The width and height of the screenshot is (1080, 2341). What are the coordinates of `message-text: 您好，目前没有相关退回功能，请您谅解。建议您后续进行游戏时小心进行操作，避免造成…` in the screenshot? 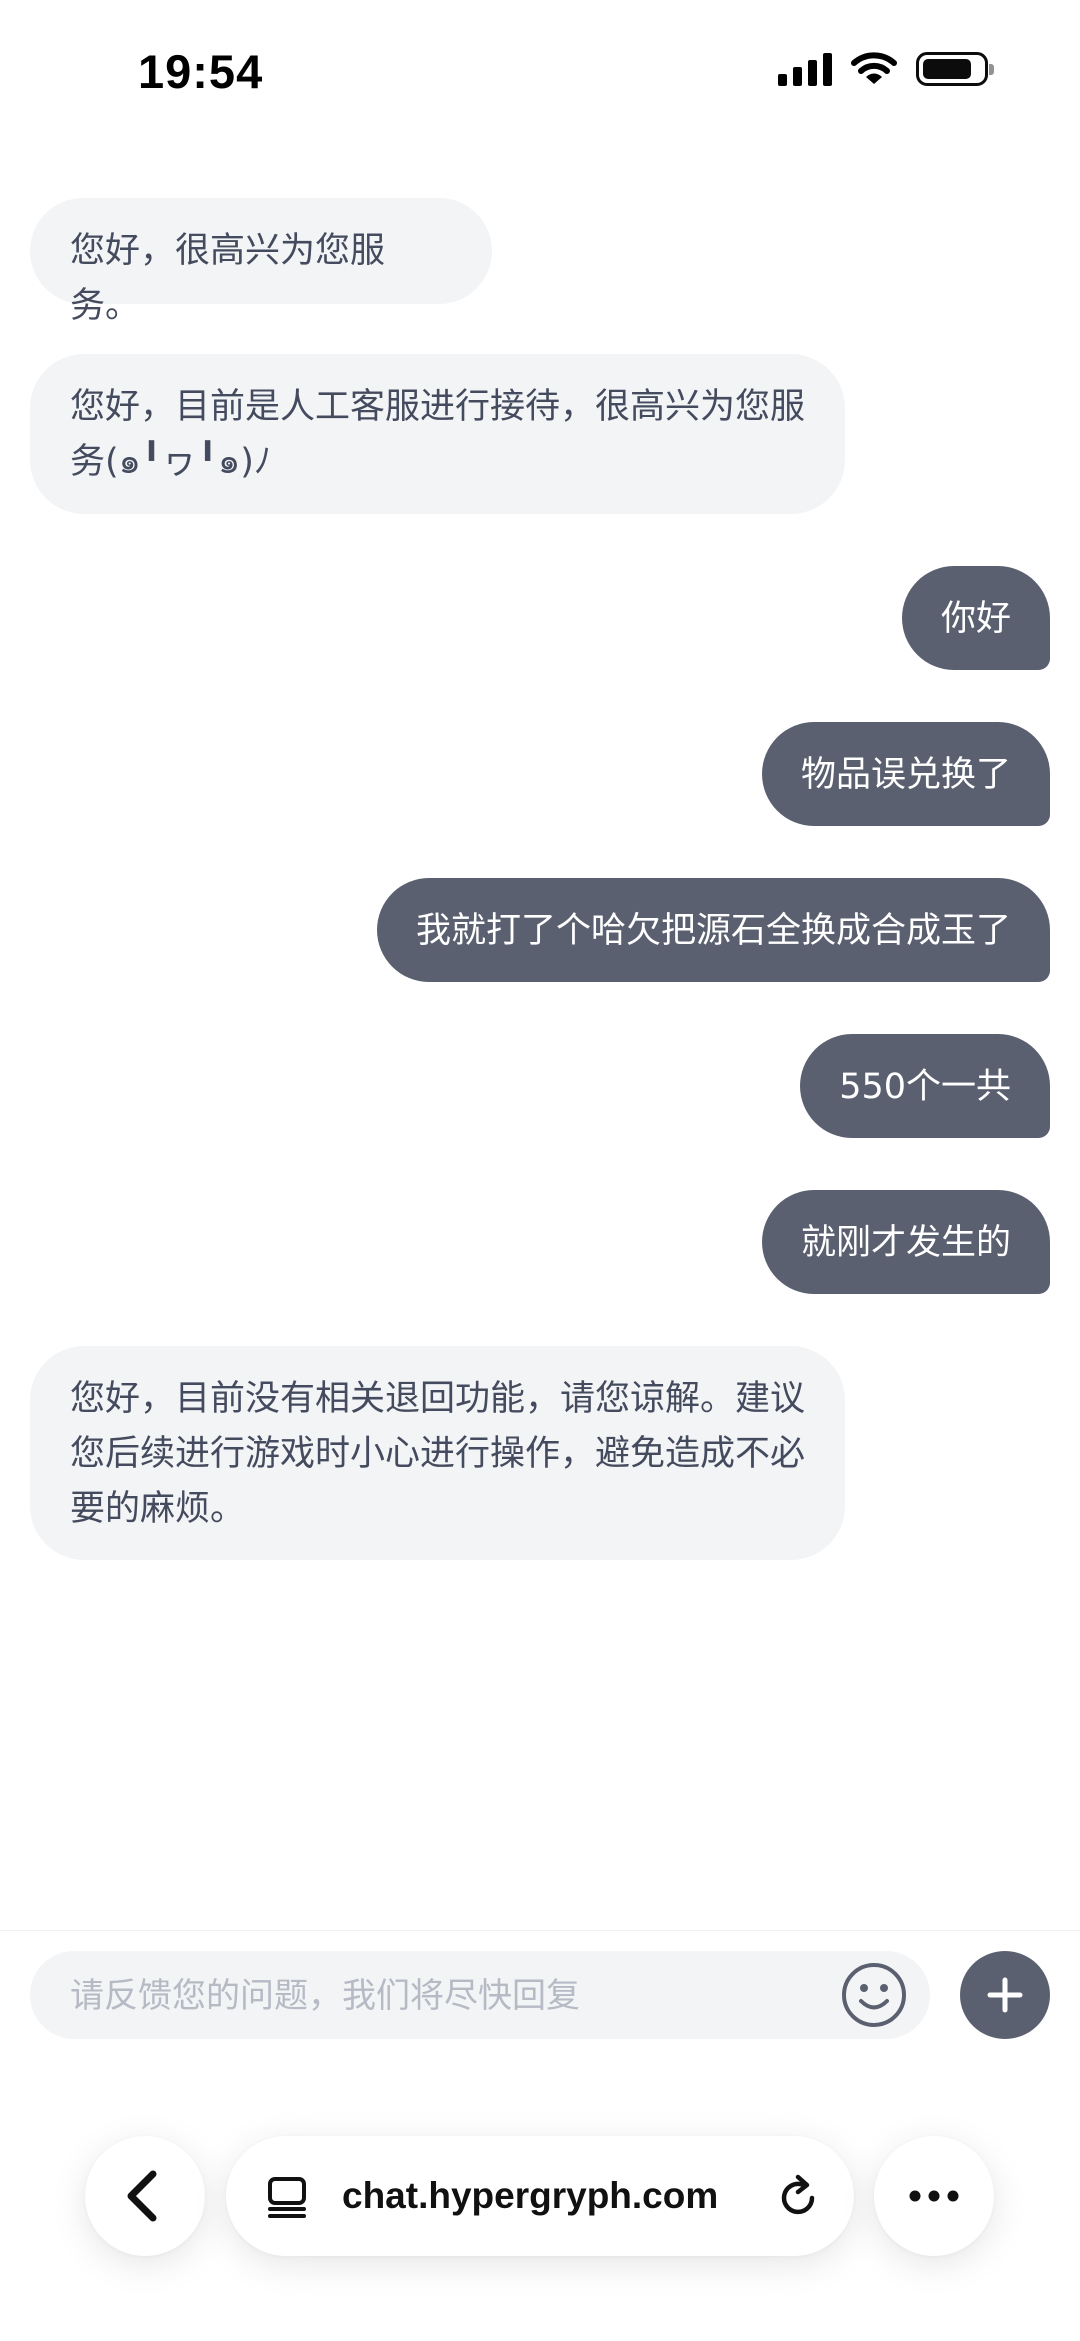 It's located at (438, 1454).